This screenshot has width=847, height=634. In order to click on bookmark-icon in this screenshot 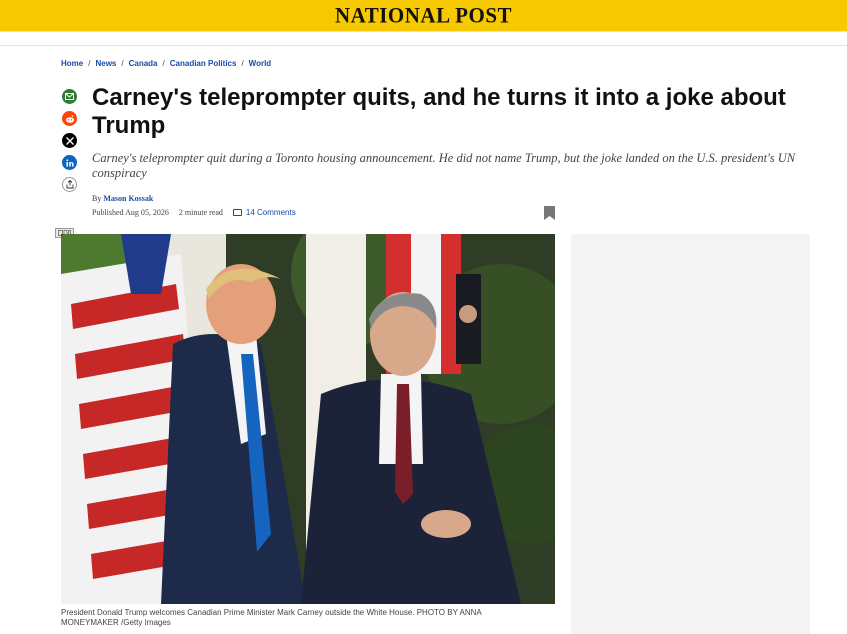, I will do `click(549, 213)`.